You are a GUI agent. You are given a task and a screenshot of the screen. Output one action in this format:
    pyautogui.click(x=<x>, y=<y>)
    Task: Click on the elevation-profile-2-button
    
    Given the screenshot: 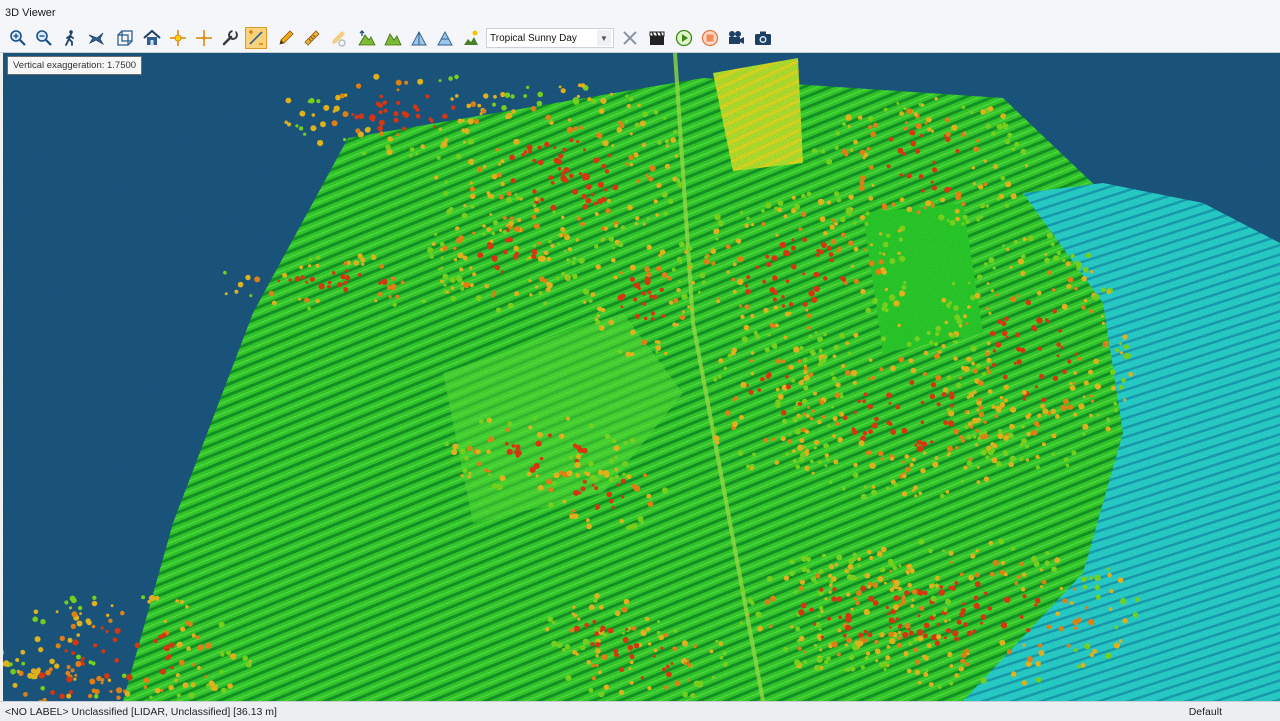 What is the action you would take?
    pyautogui.click(x=445, y=38)
    